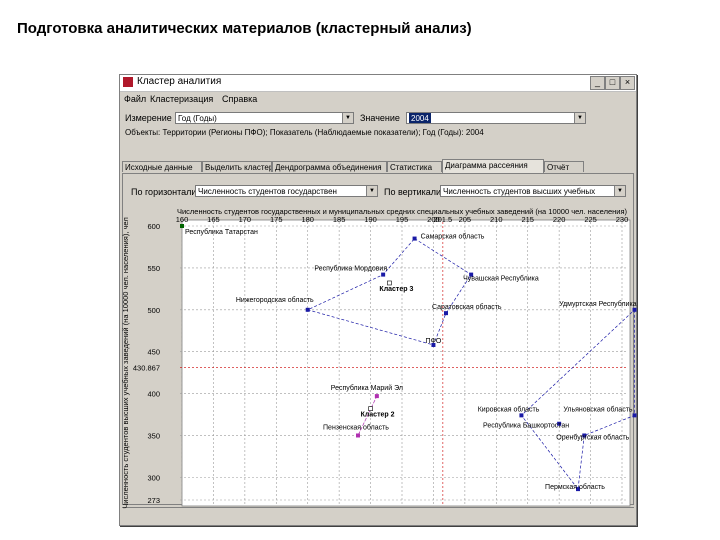 Image resolution: width=720 pixels, height=540 pixels. Describe the element at coordinates (162, 166) in the screenshot. I see `tab-source-data: Исходные данные` at that location.